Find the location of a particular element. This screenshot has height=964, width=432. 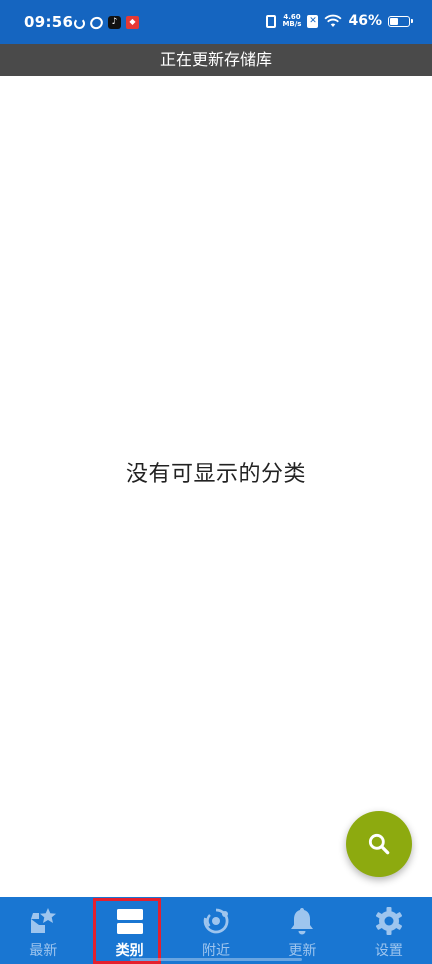

nav-item-categories: 类别 is located at coordinates (129, 930).